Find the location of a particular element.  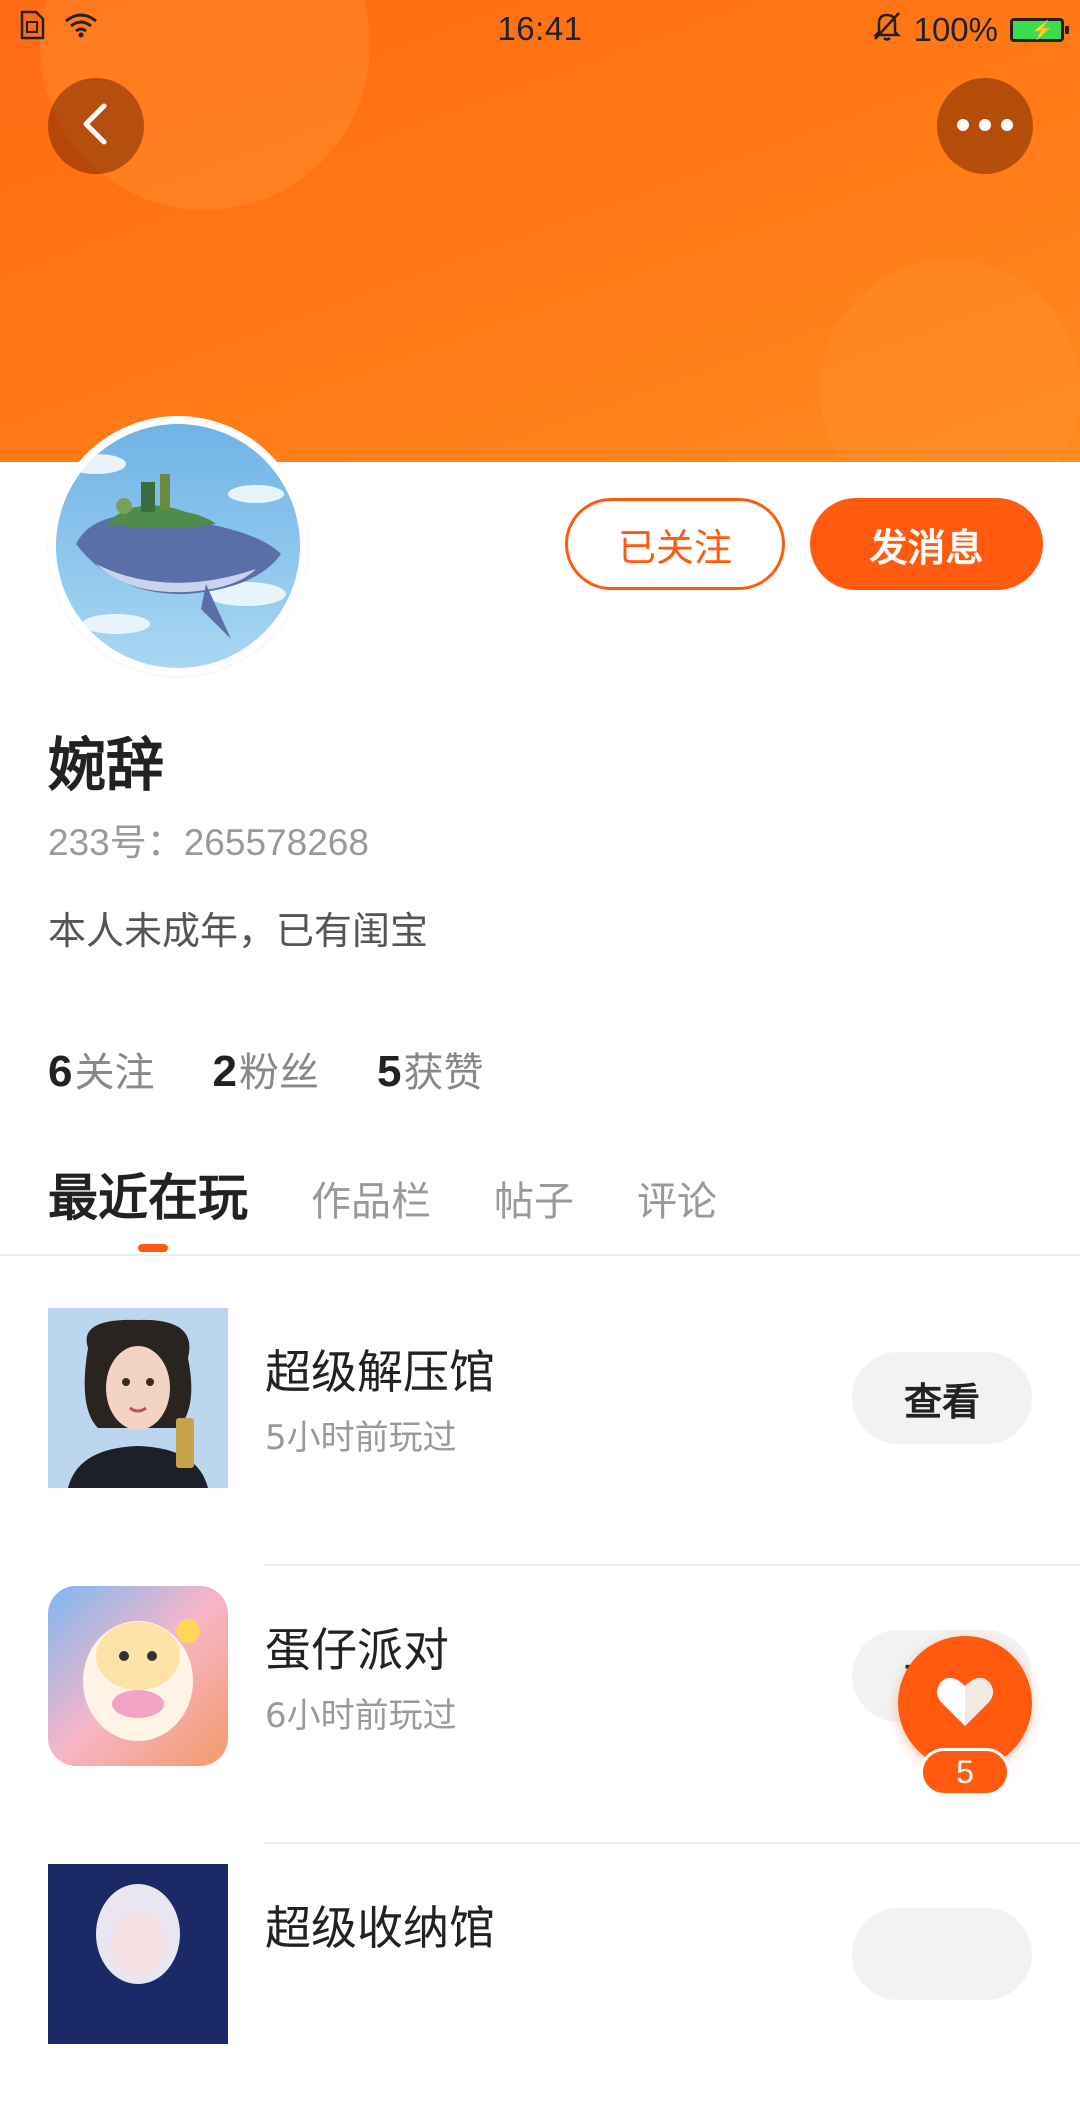

status-bar: 16:41 100% ⚡ is located at coordinates (540, 28).